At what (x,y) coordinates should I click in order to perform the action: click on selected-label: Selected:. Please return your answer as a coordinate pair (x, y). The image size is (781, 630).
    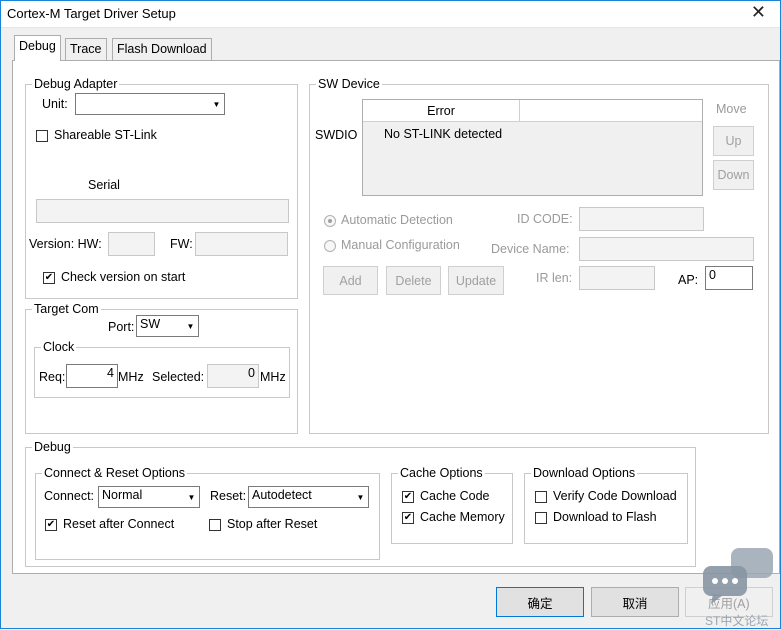
    Looking at the image, I should click on (178, 377).